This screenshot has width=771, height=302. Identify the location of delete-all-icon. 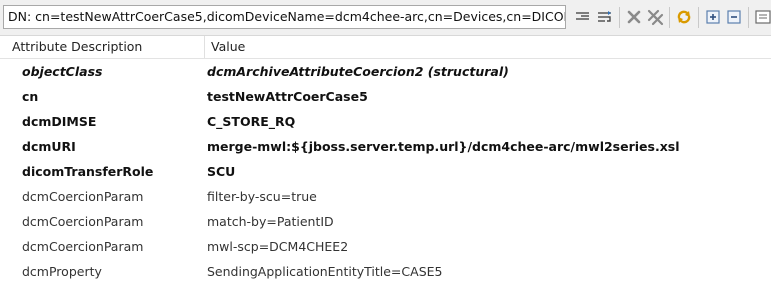
(655, 17).